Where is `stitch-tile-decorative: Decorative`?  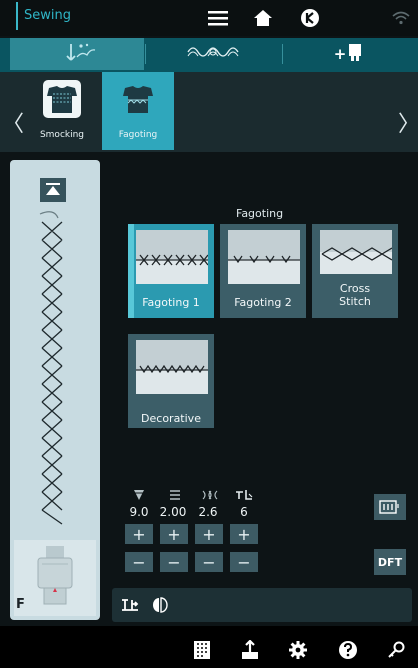
stitch-tile-decorative: Decorative is located at coordinates (171, 381).